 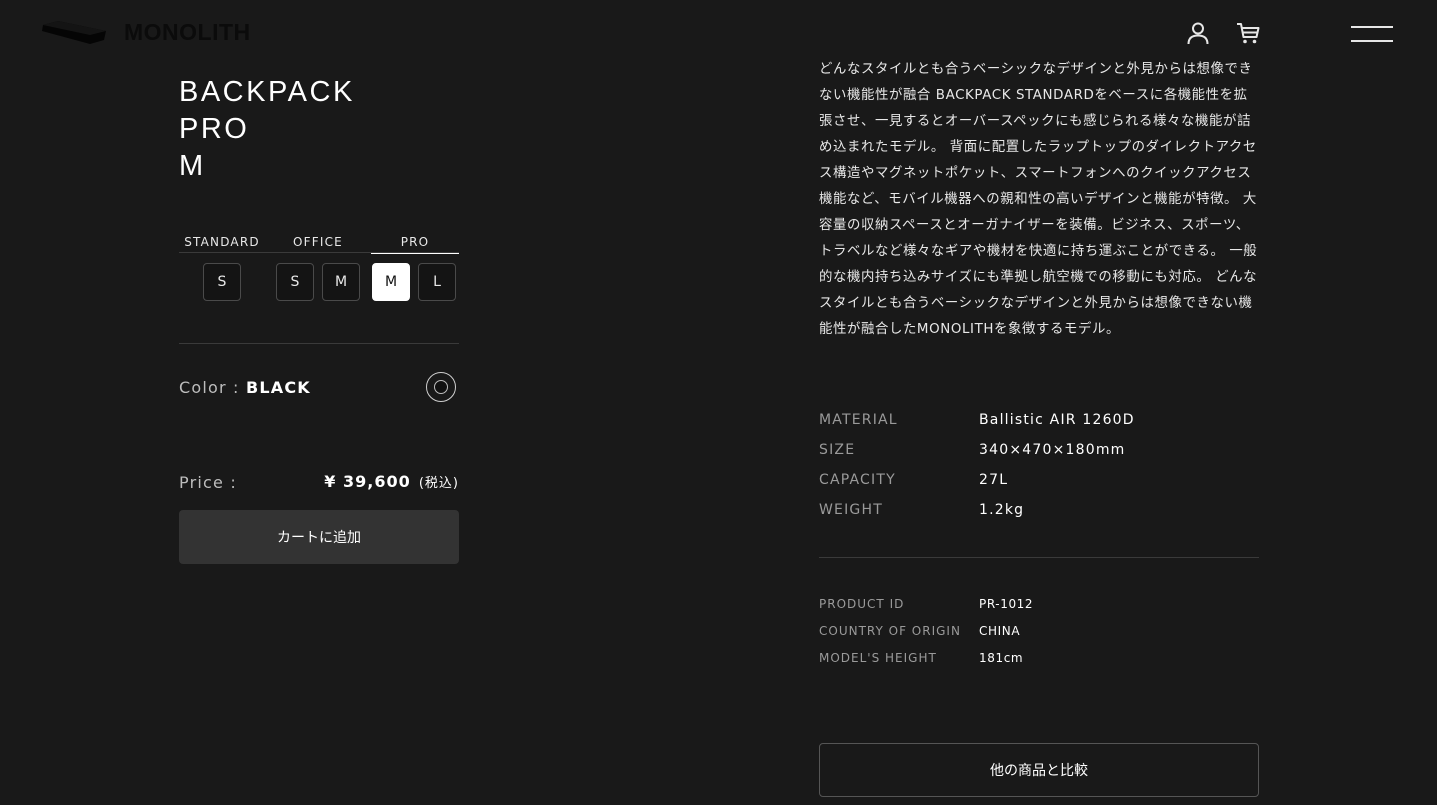 What do you see at coordinates (438, 483) in the screenshot?
I see `price-tax-note: (税込)` at bounding box center [438, 483].